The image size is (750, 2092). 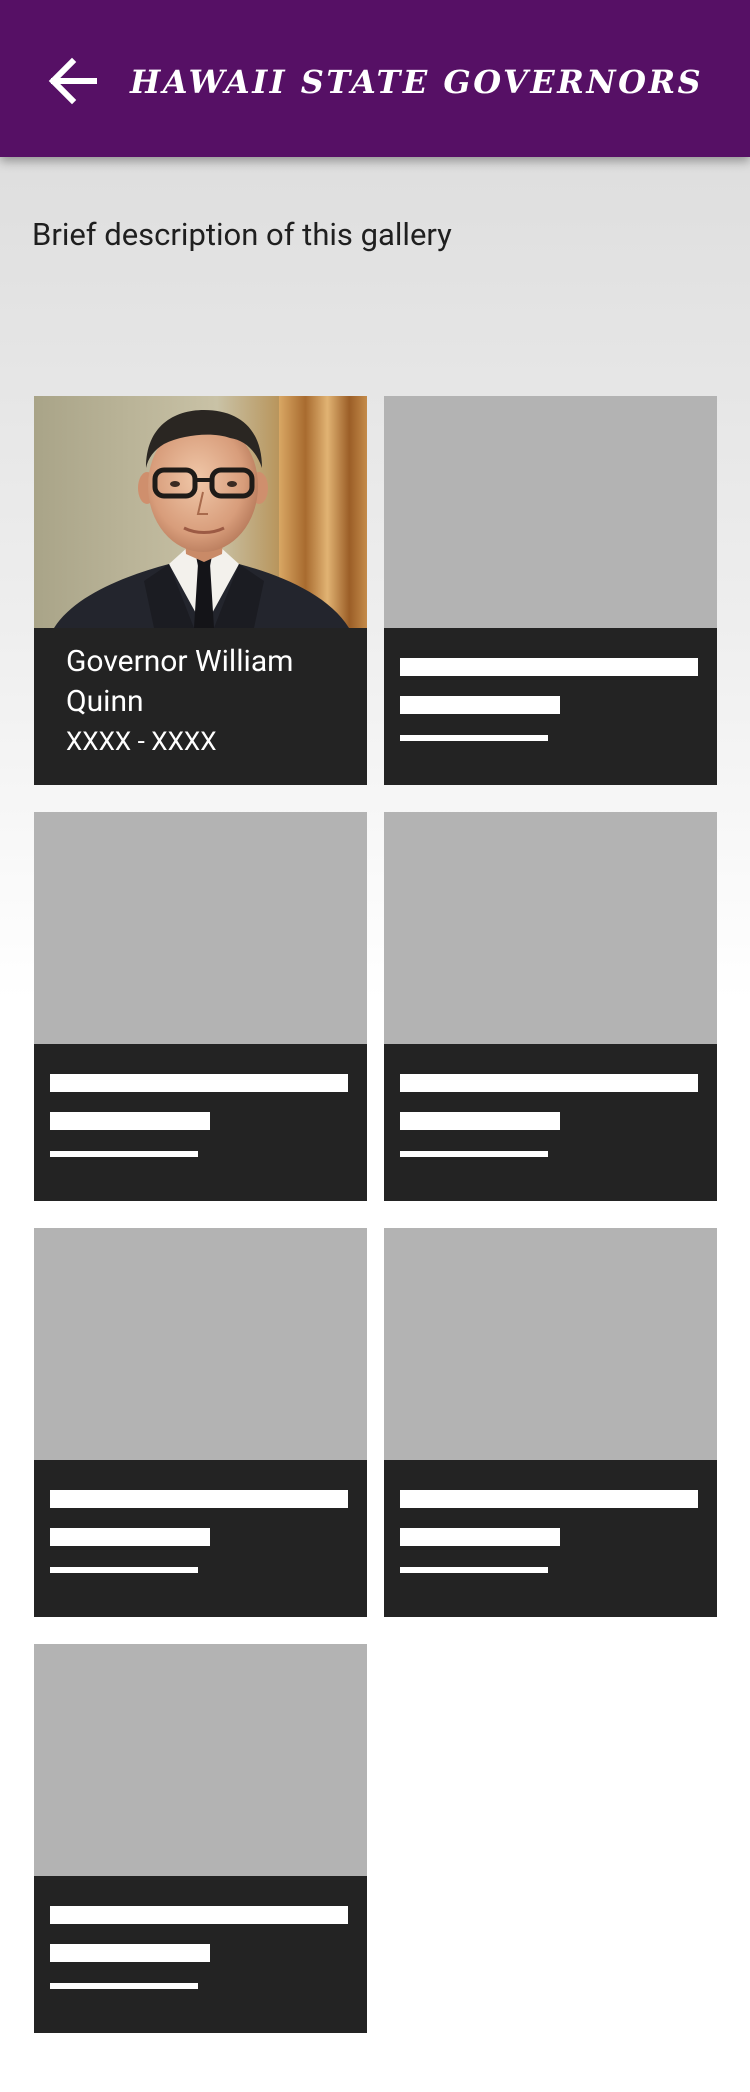 What do you see at coordinates (242, 234) in the screenshot?
I see `gallery-description: Brief description of this gallery` at bounding box center [242, 234].